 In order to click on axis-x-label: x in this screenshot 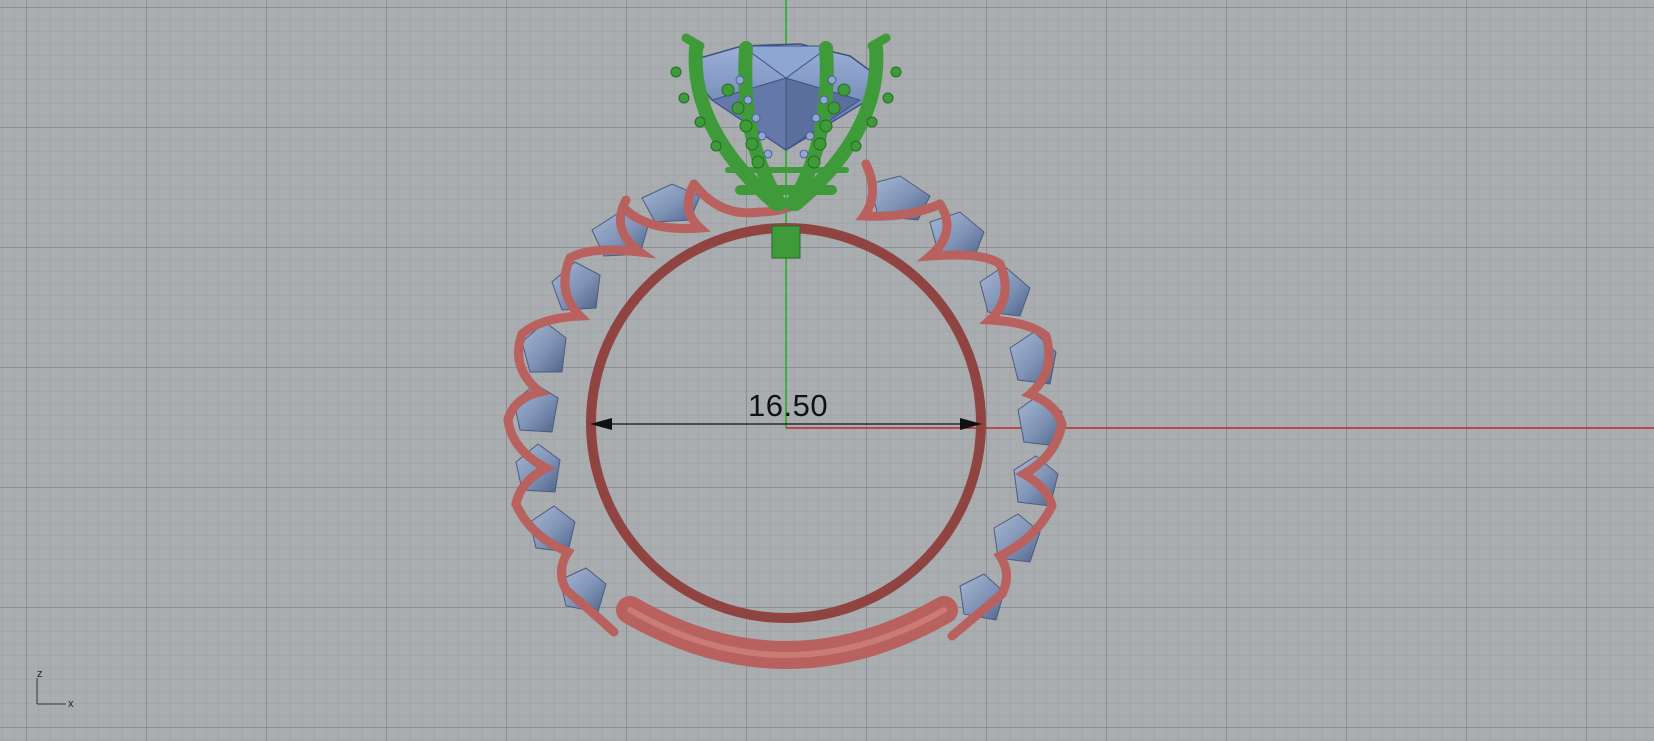, I will do `click(71, 704)`.